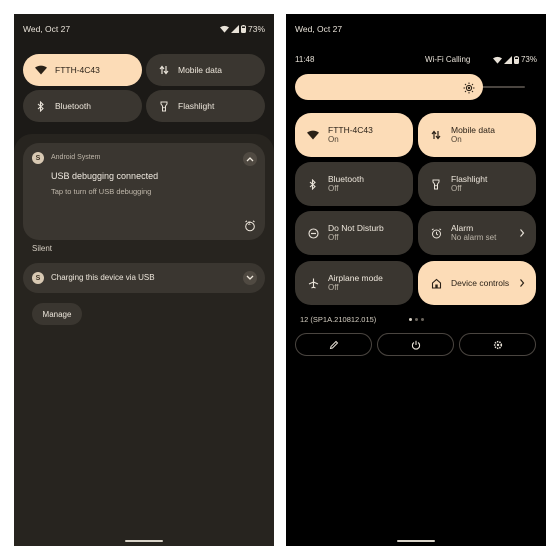 This screenshot has width=560, height=560. I want to click on tile-bluetooth: Bluetooth, so click(82, 106).